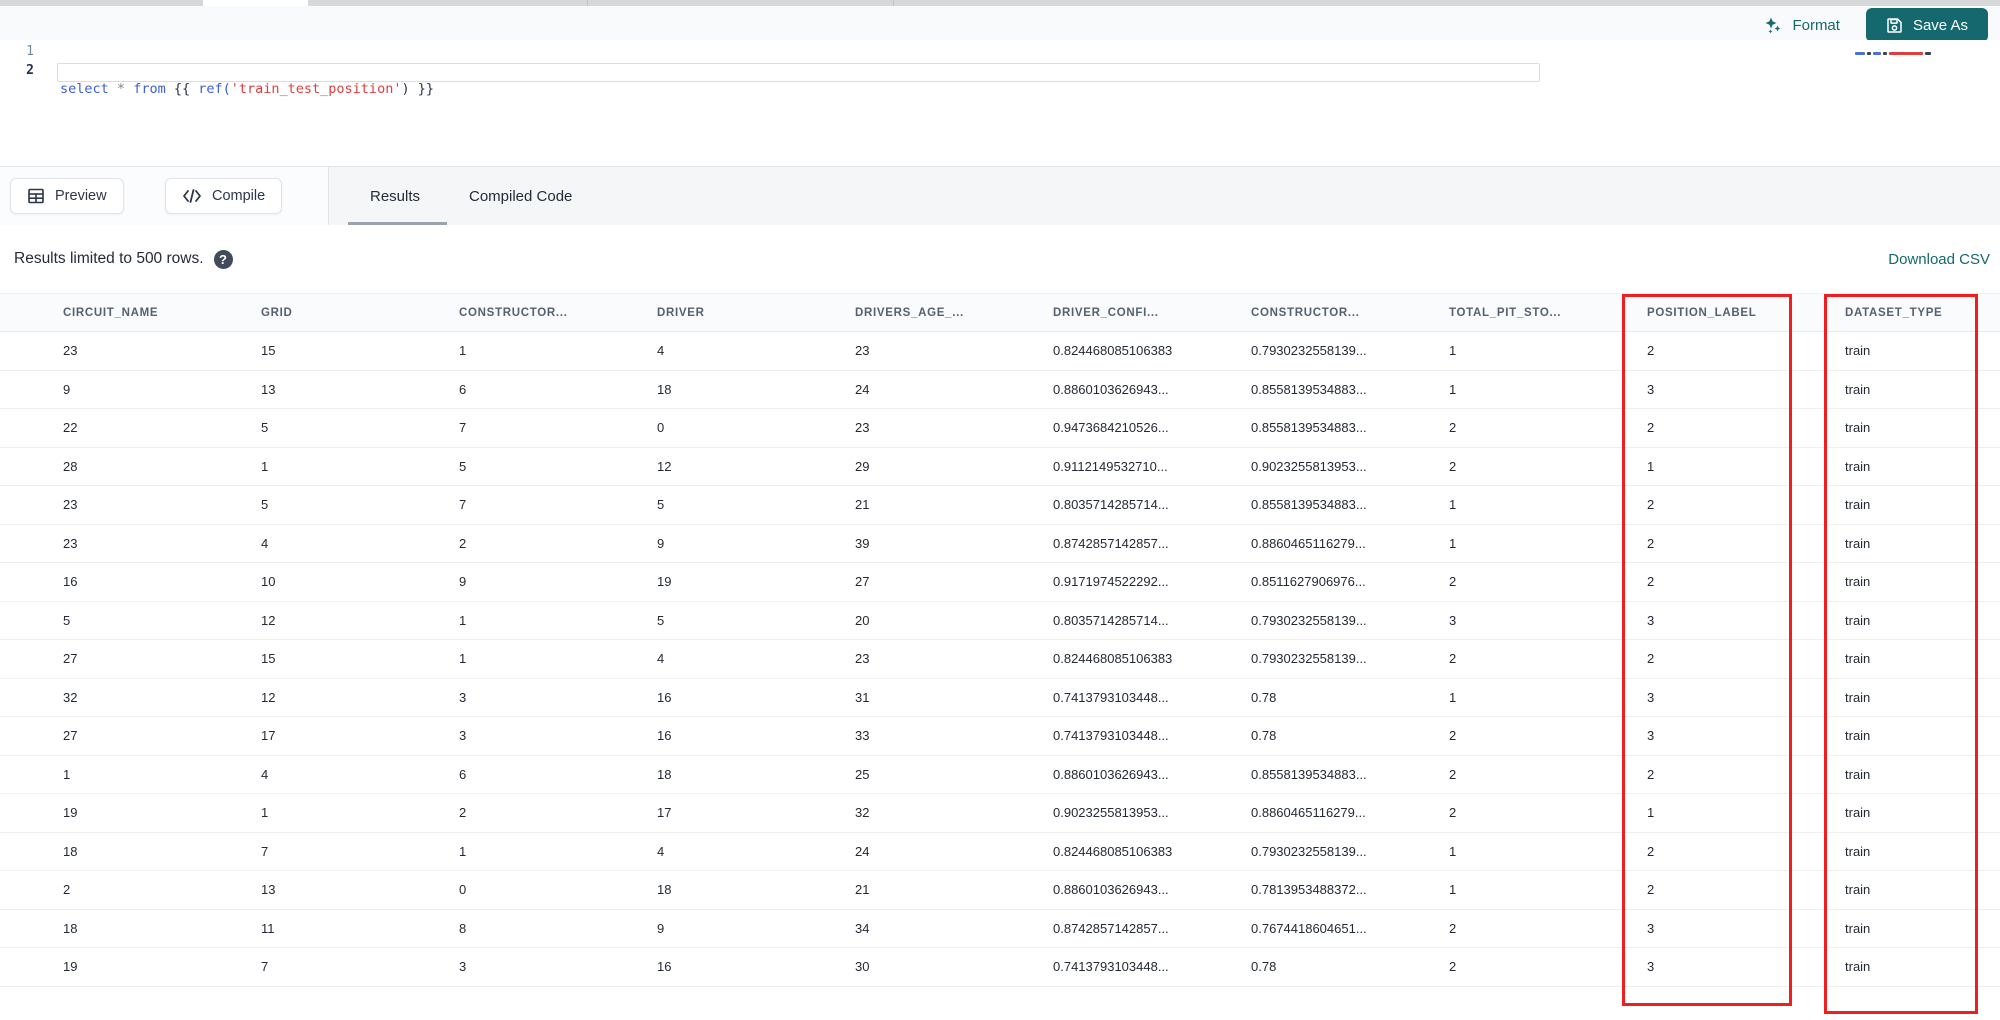 The image size is (2000, 1020). What do you see at coordinates (862, 620) in the screenshot?
I see `table-cell: 20` at bounding box center [862, 620].